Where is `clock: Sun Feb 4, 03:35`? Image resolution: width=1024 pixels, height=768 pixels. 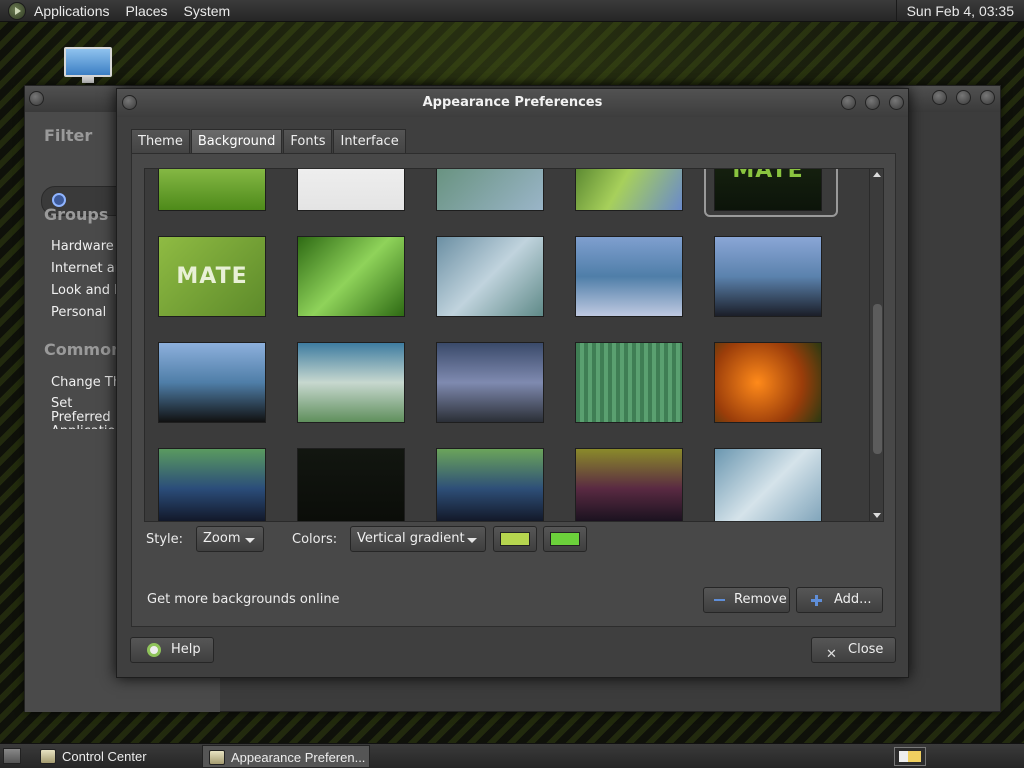 clock: Sun Feb 4, 03:35 is located at coordinates (959, 11).